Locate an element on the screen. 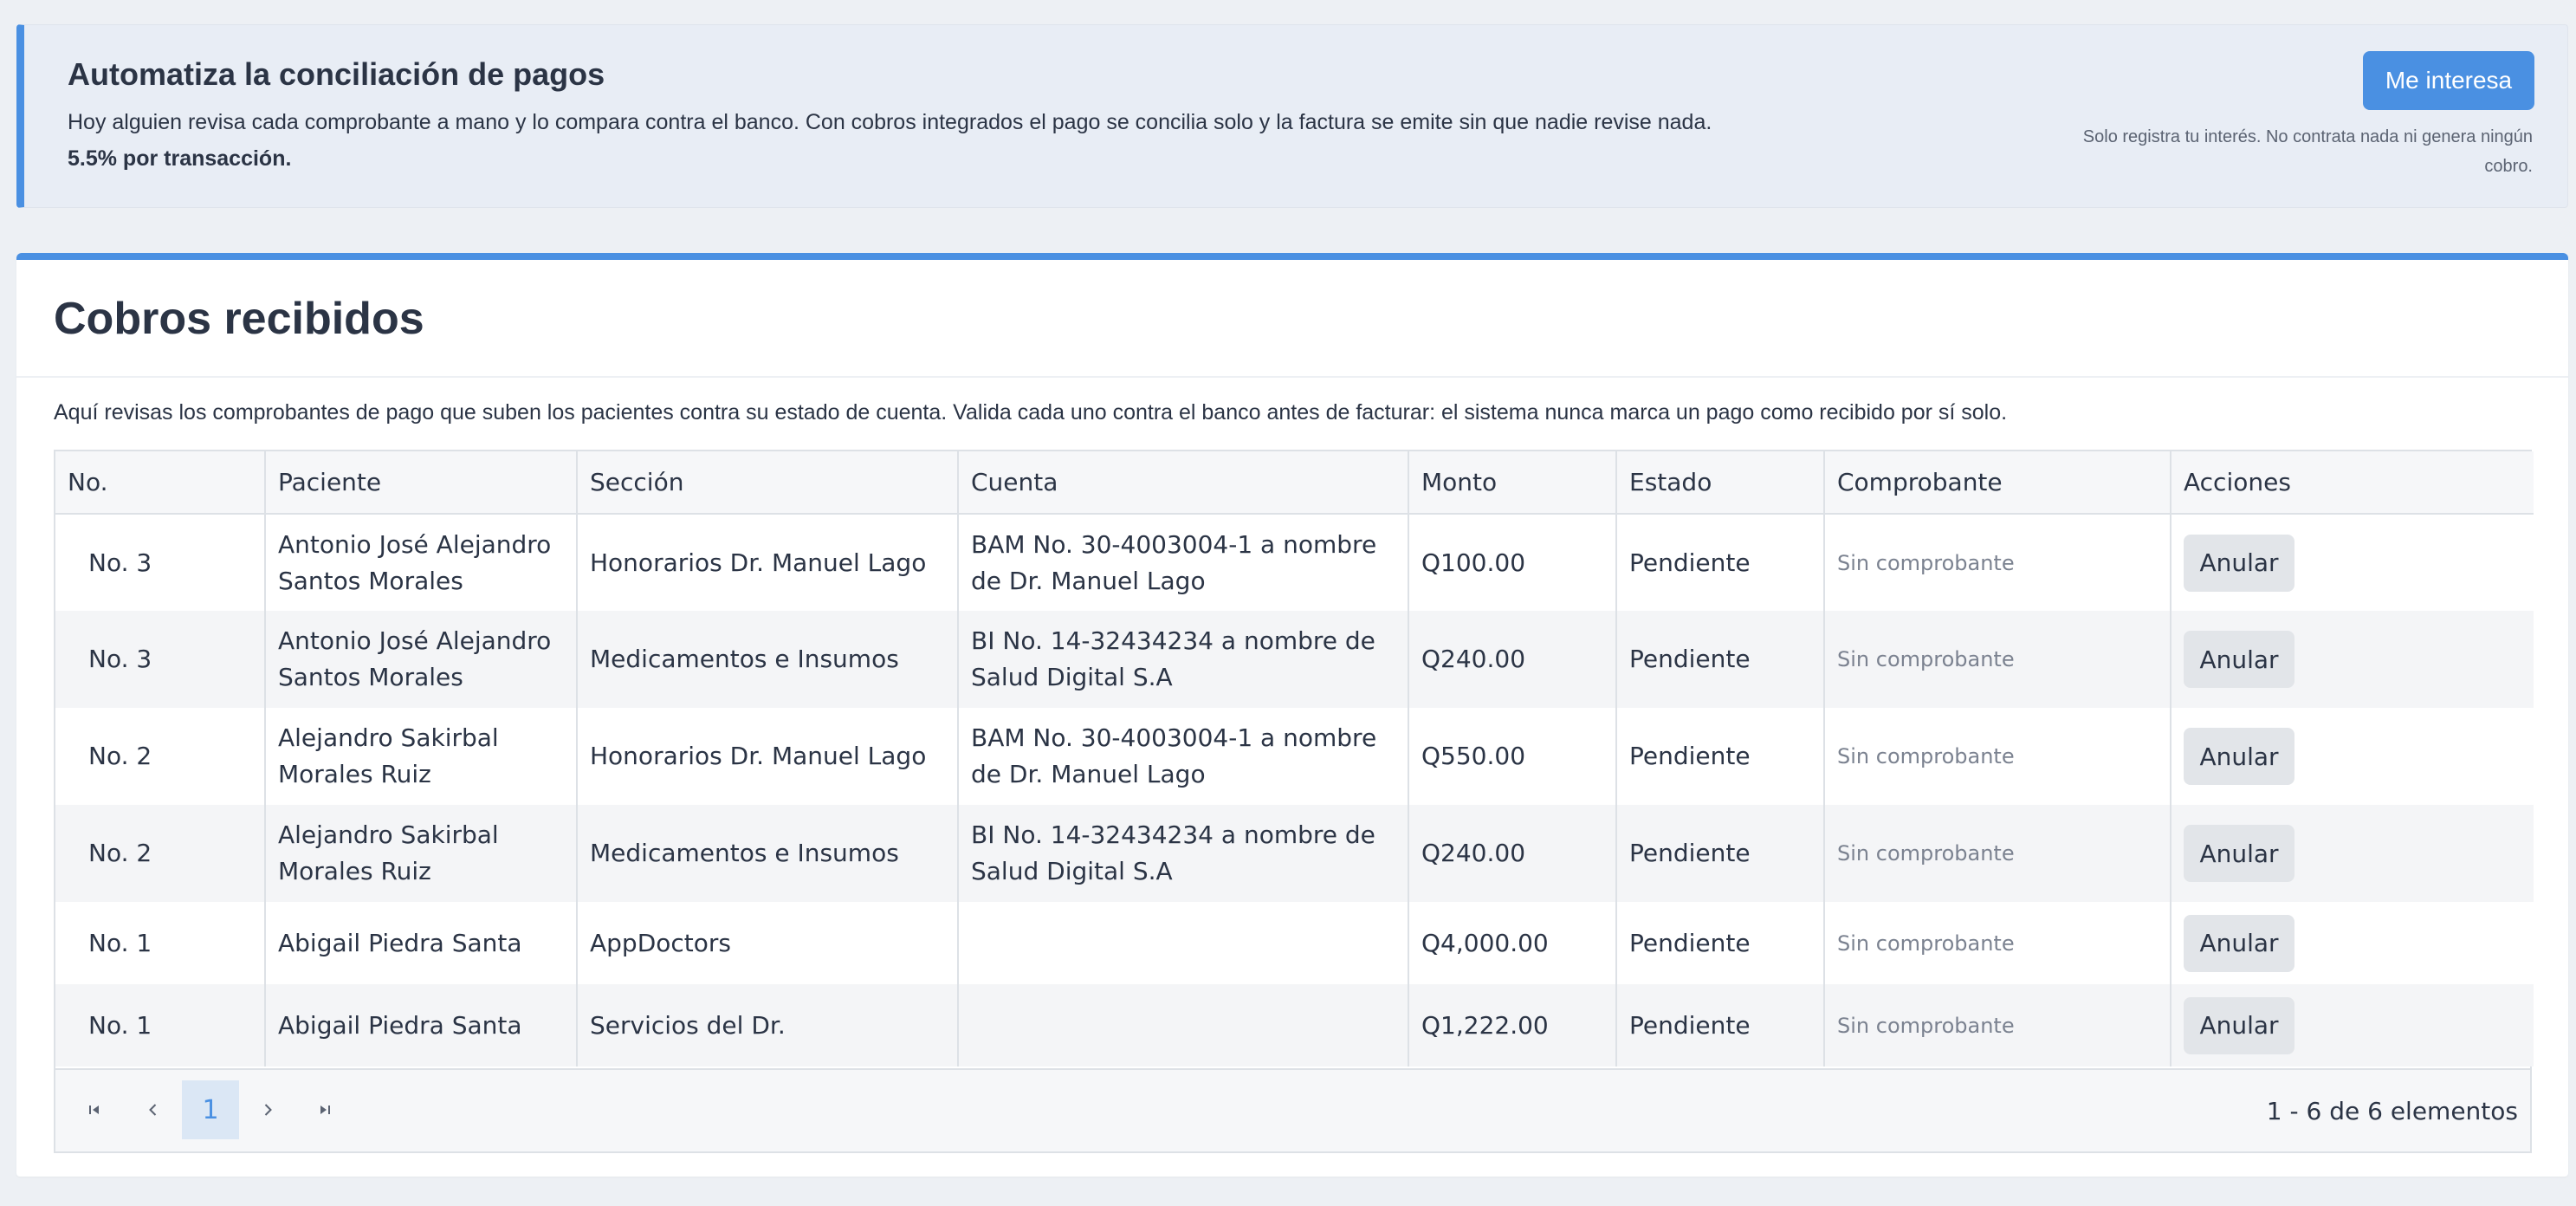  promo-price: 5.5% por transacción. is located at coordinates (180, 159).